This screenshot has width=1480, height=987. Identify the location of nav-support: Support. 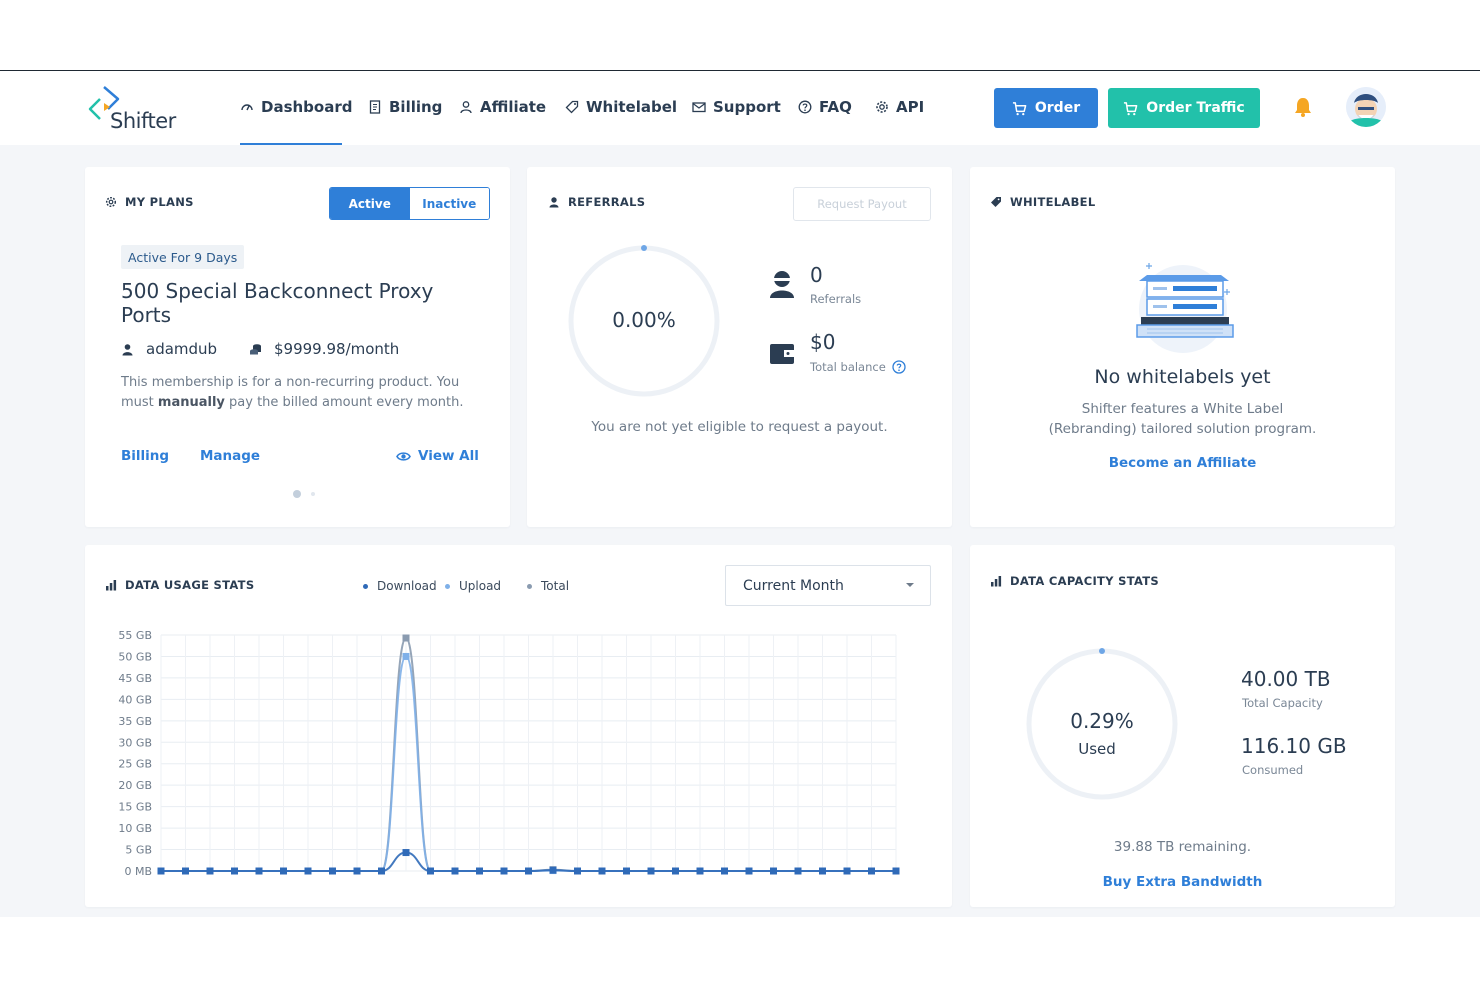
(736, 107).